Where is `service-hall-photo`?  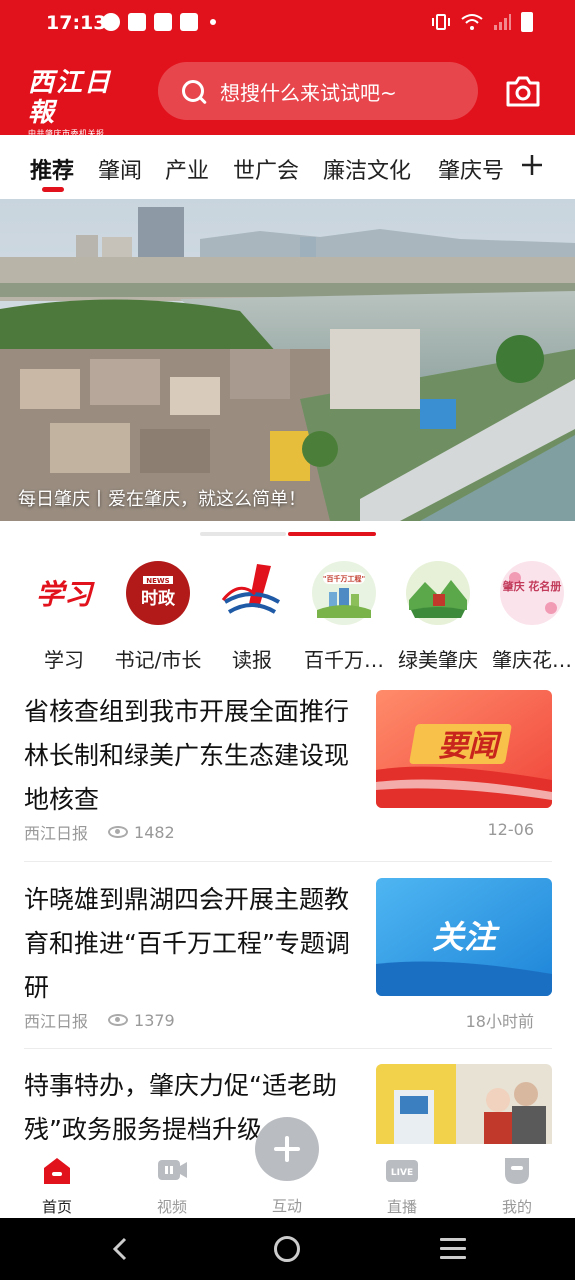
service-hall-photo is located at coordinates (464, 1104).